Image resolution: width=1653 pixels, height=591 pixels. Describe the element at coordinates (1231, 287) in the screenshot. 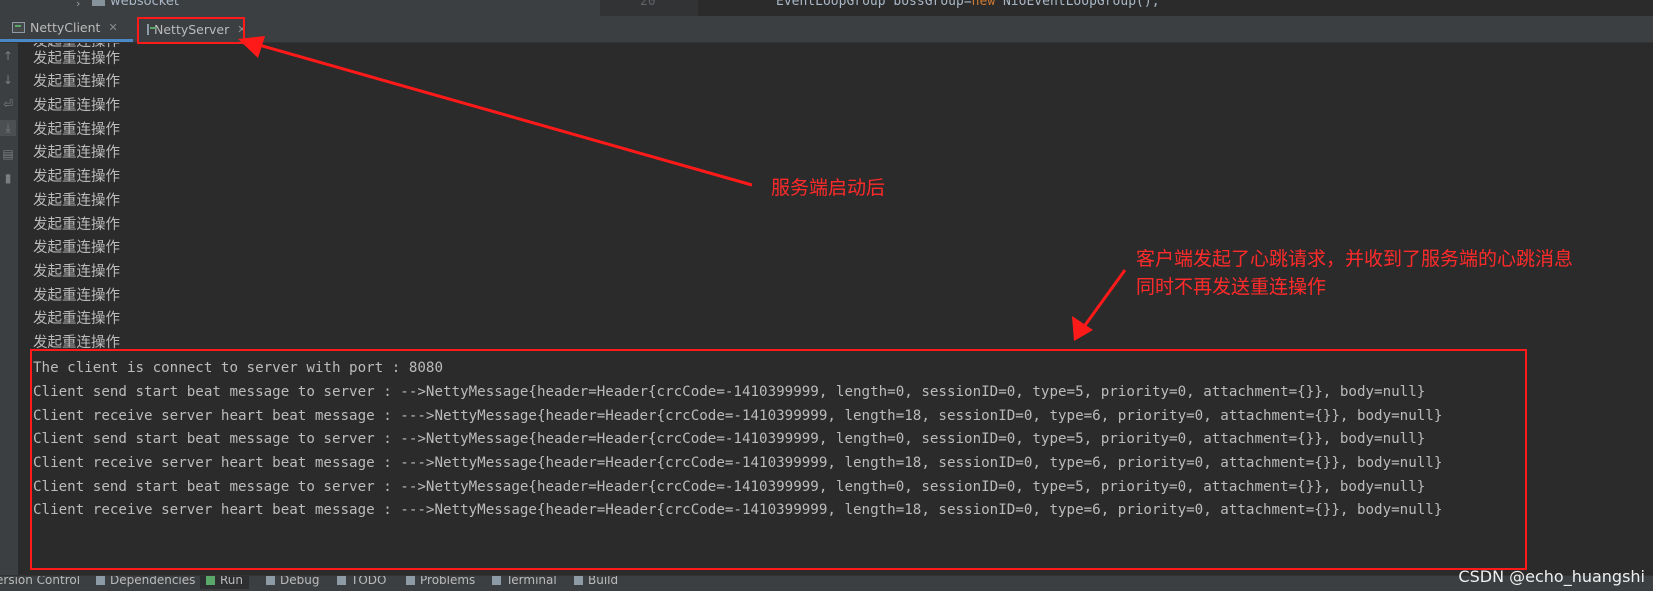

I see `annotation-heartbeat-line2: 同时不再发送重连操作` at that location.